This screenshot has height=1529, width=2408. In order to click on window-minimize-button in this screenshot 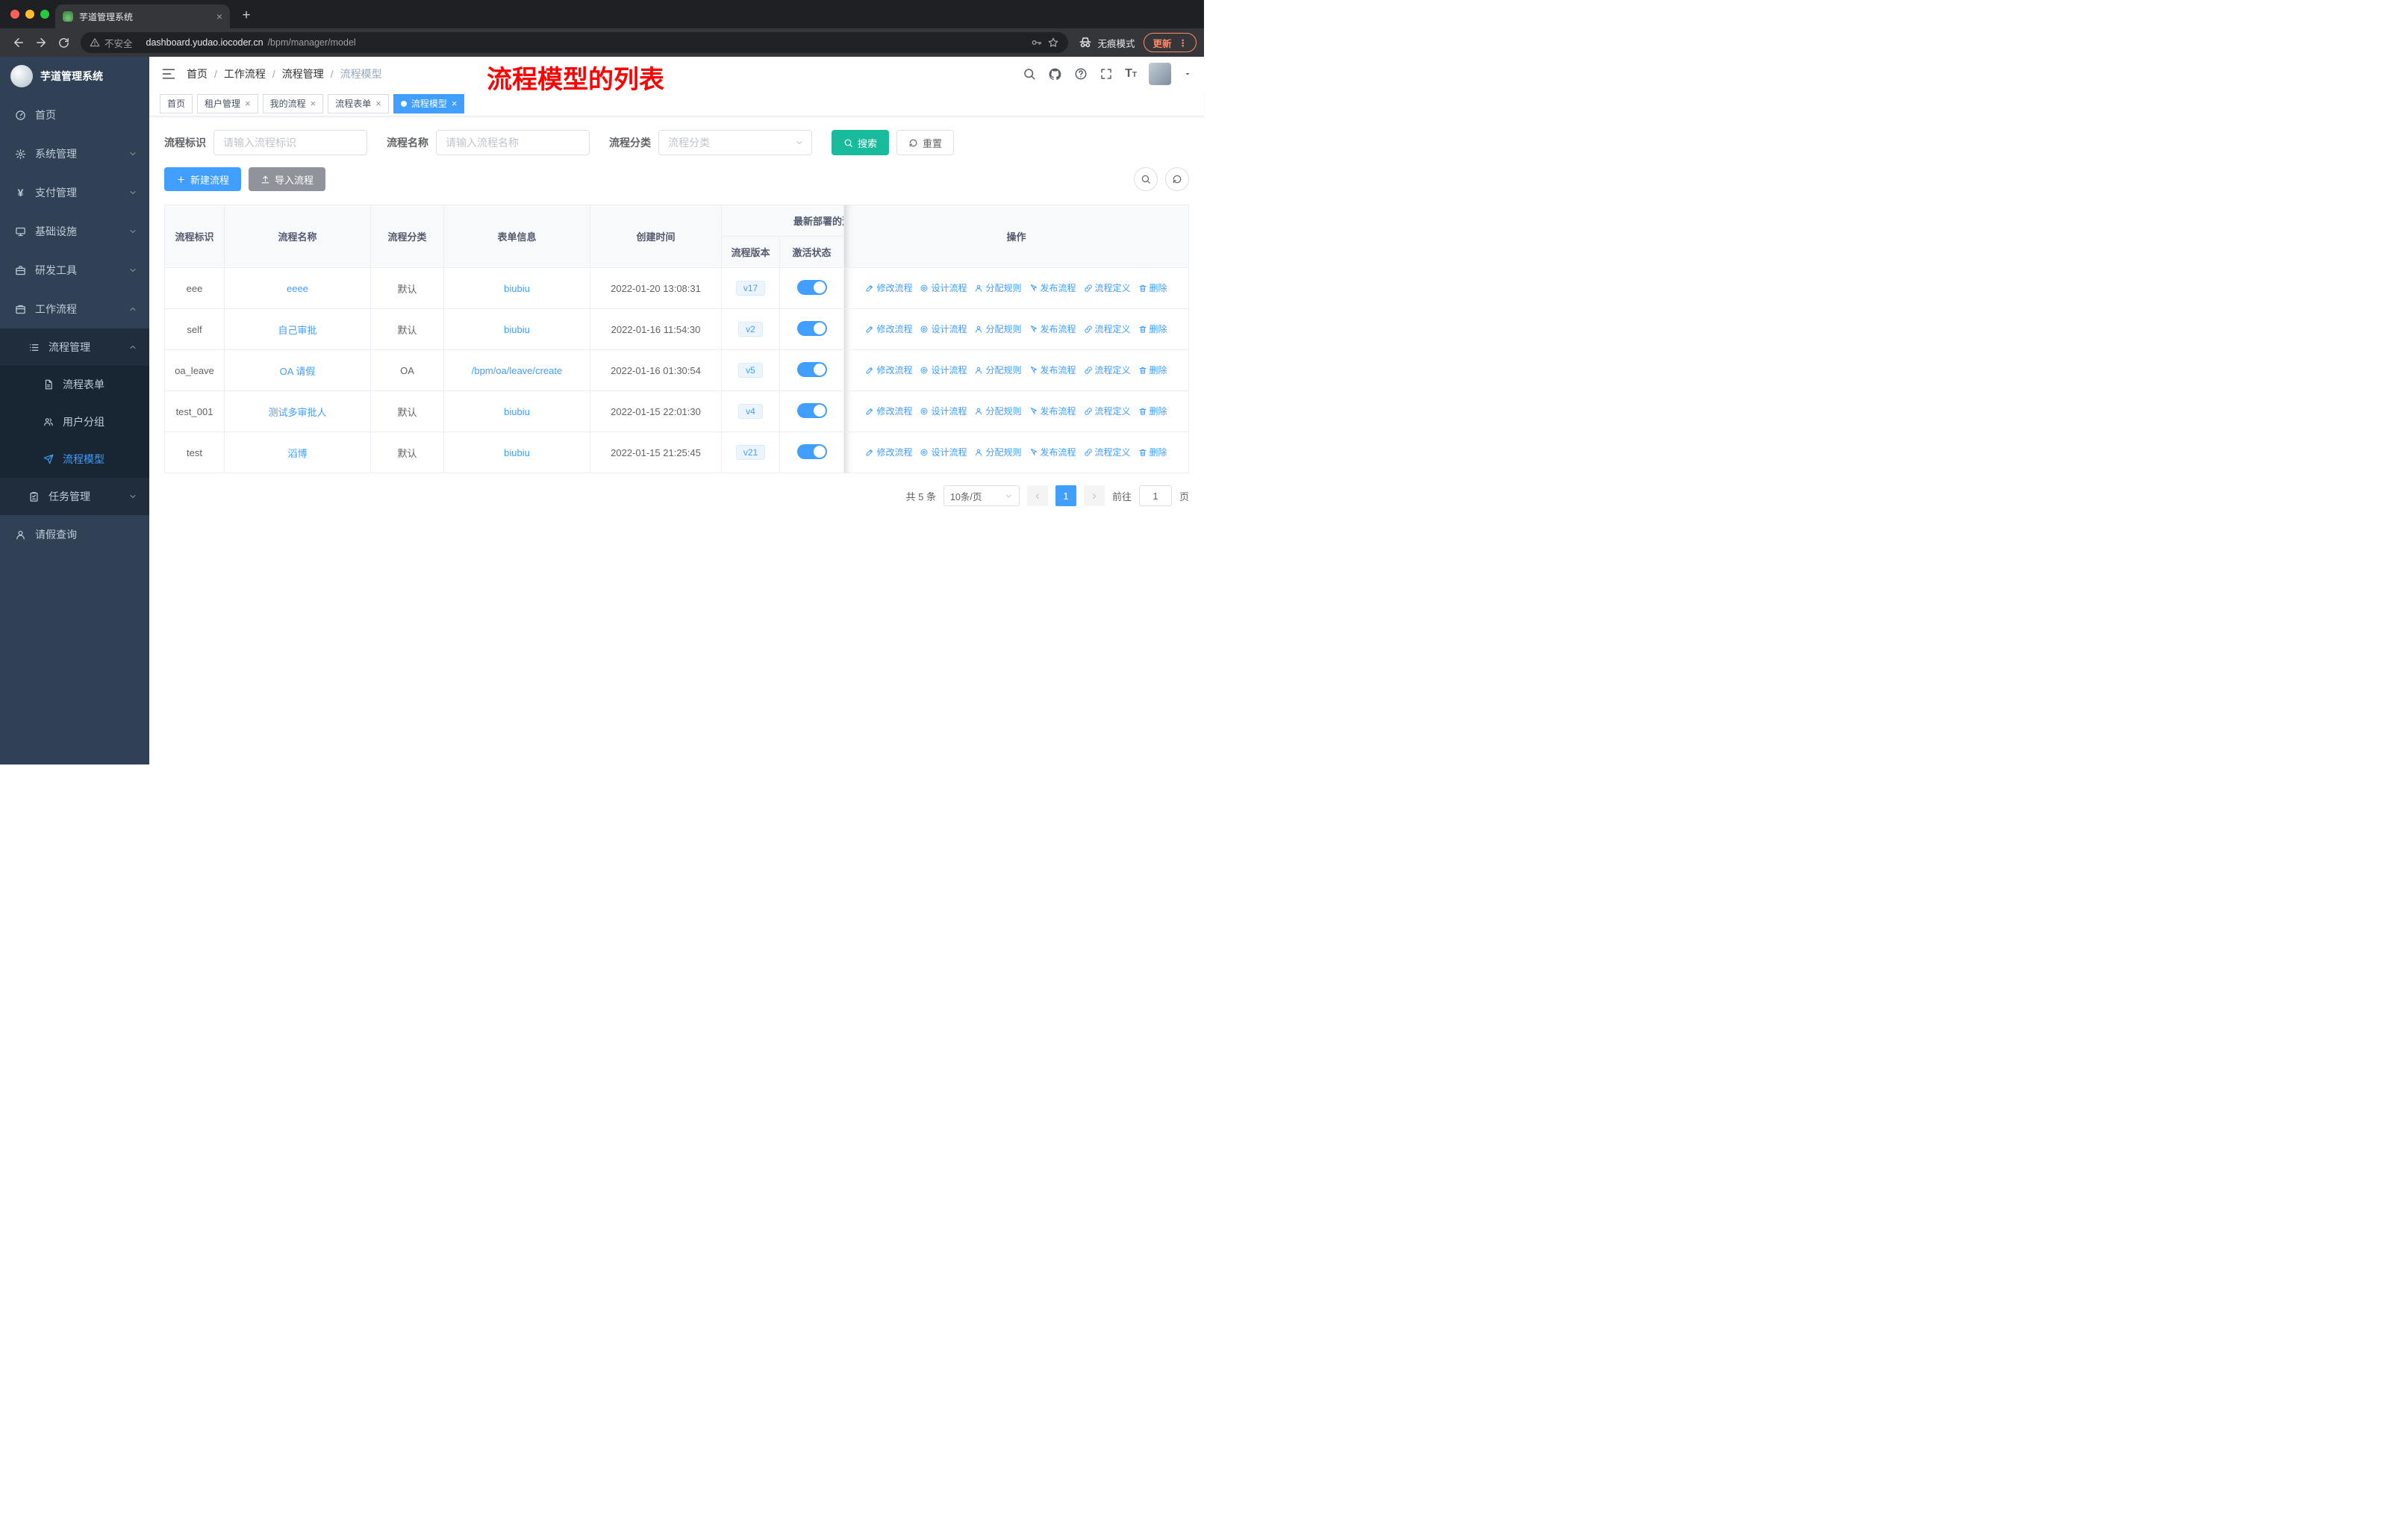, I will do `click(29, 15)`.